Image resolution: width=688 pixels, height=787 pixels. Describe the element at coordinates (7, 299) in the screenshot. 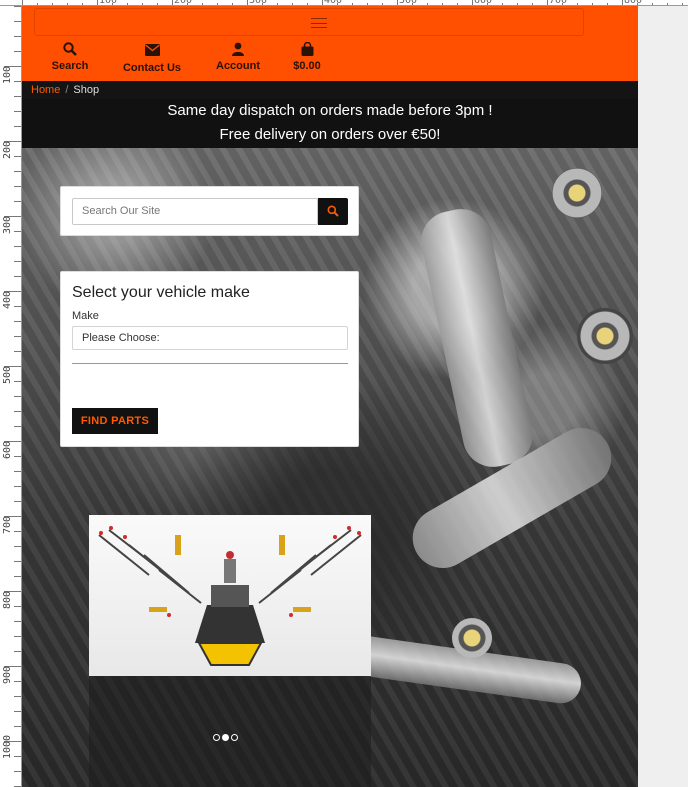

I see `ruler-left-label: 400` at that location.